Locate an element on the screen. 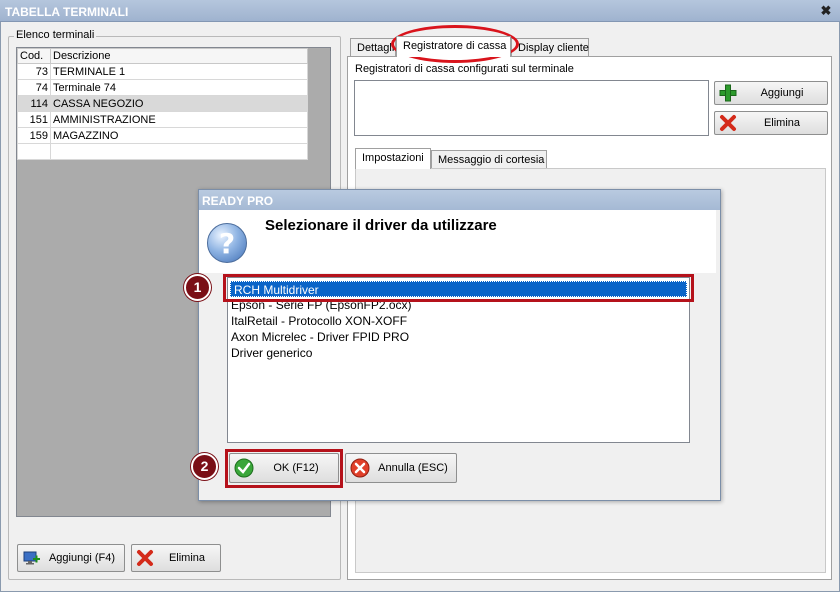 Image resolution: width=840 pixels, height=592 pixels. delete-register-button: Elimina is located at coordinates (771, 123).